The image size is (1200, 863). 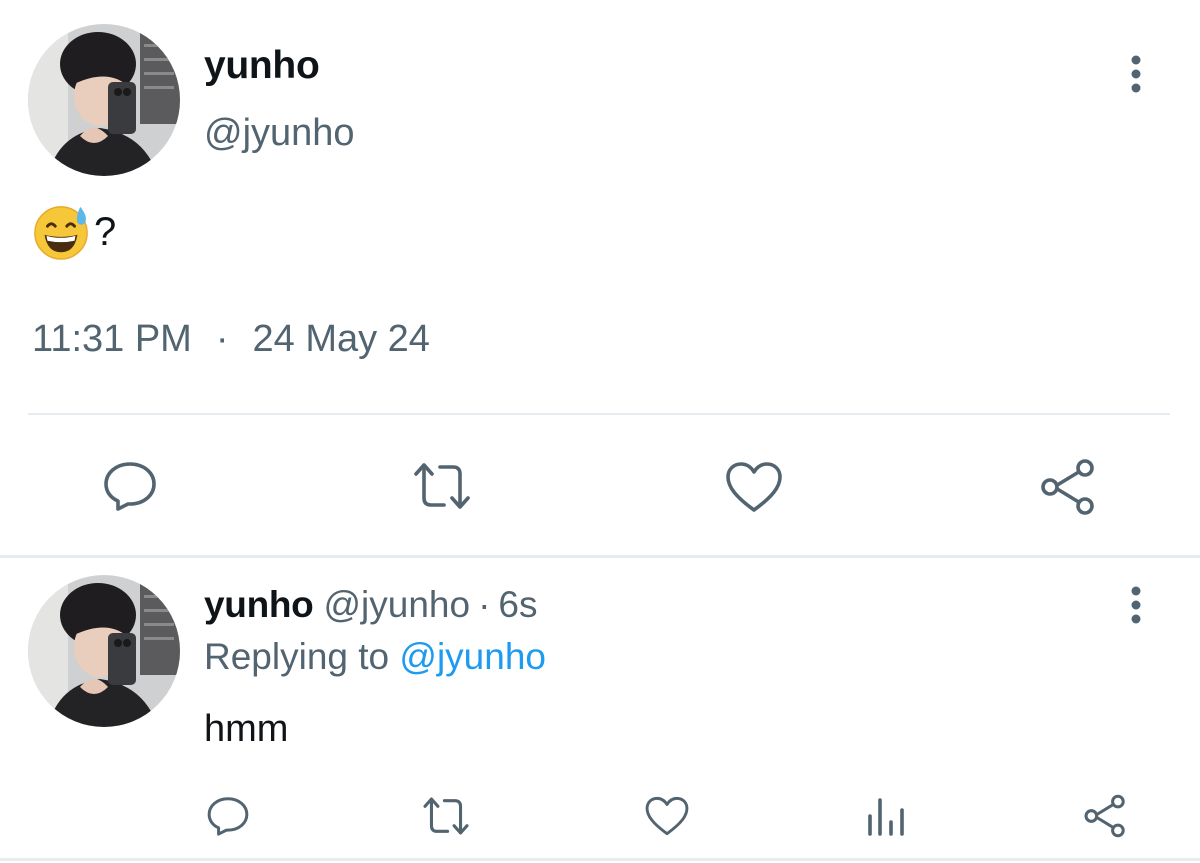 I want to click on author-avatar, so click(x=104, y=100).